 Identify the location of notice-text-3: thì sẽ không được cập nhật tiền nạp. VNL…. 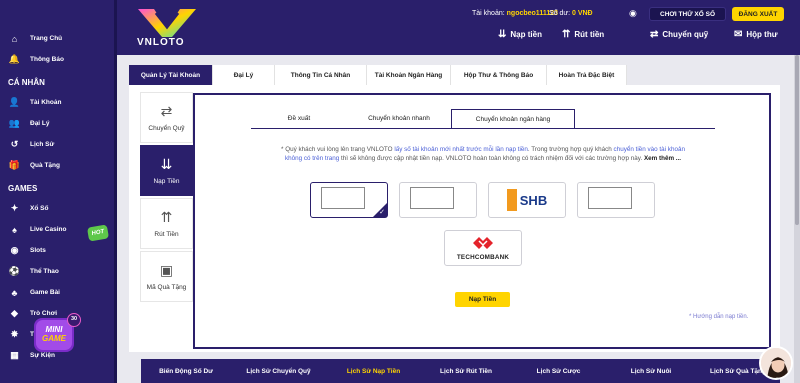
(491, 158).